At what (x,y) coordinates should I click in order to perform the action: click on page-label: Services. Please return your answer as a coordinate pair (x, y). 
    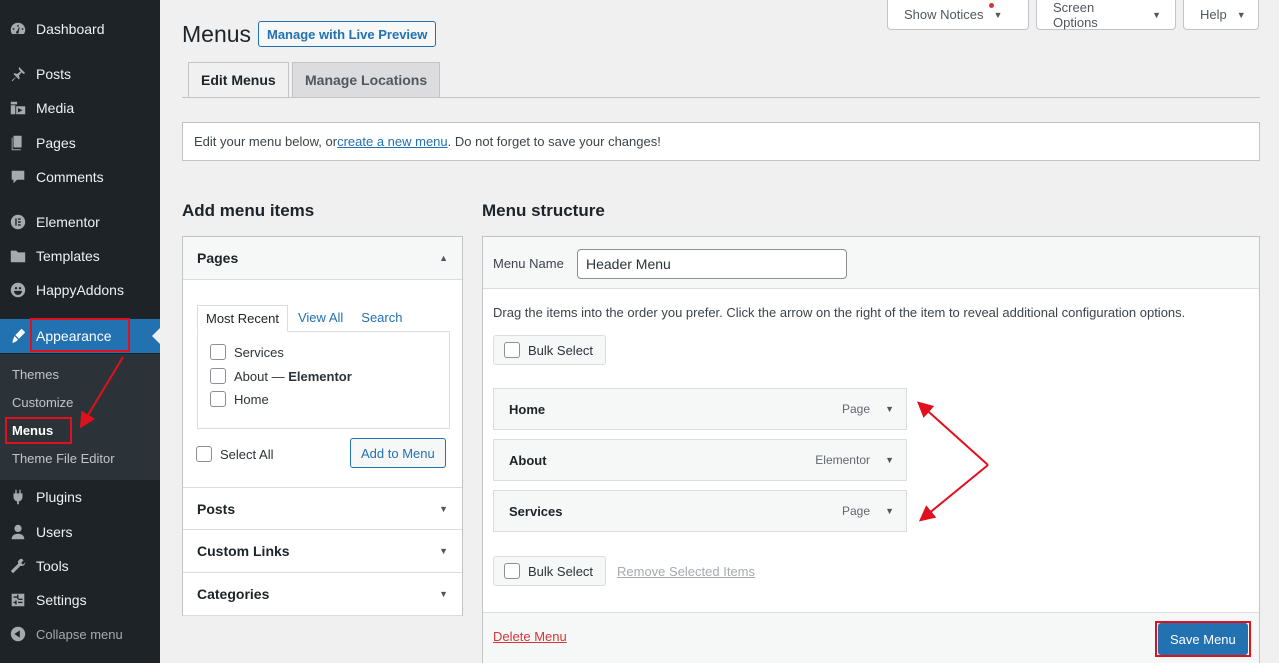
    Looking at the image, I should click on (259, 352).